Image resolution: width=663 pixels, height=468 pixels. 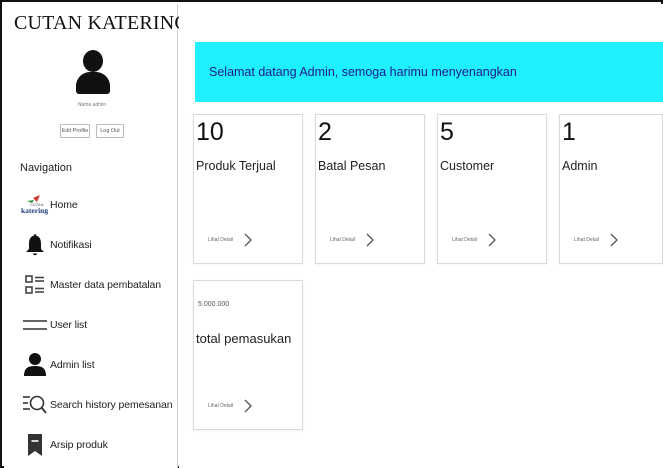 I want to click on stat-caption: Batal Pesan, so click(x=352, y=166).